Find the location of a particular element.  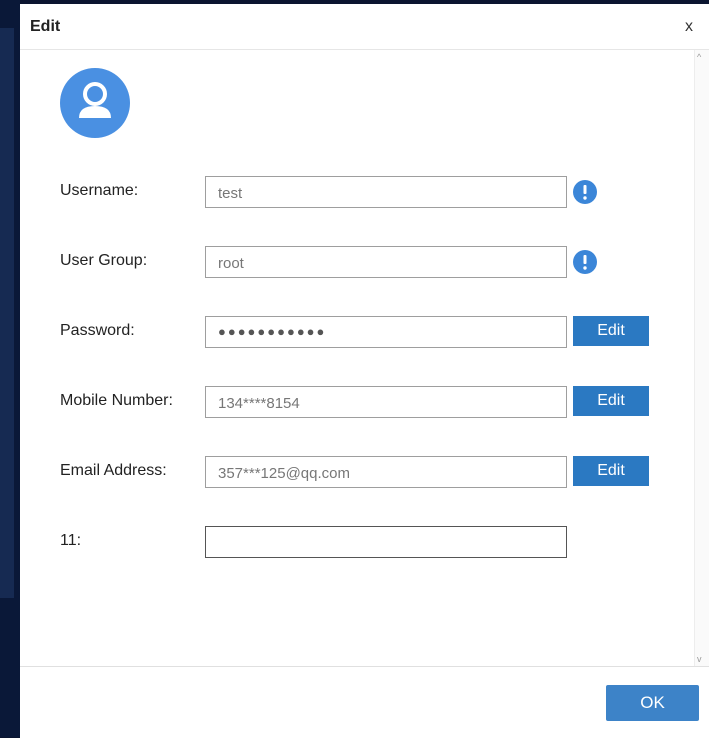

email-field: 357***125@qq.com is located at coordinates (386, 472).